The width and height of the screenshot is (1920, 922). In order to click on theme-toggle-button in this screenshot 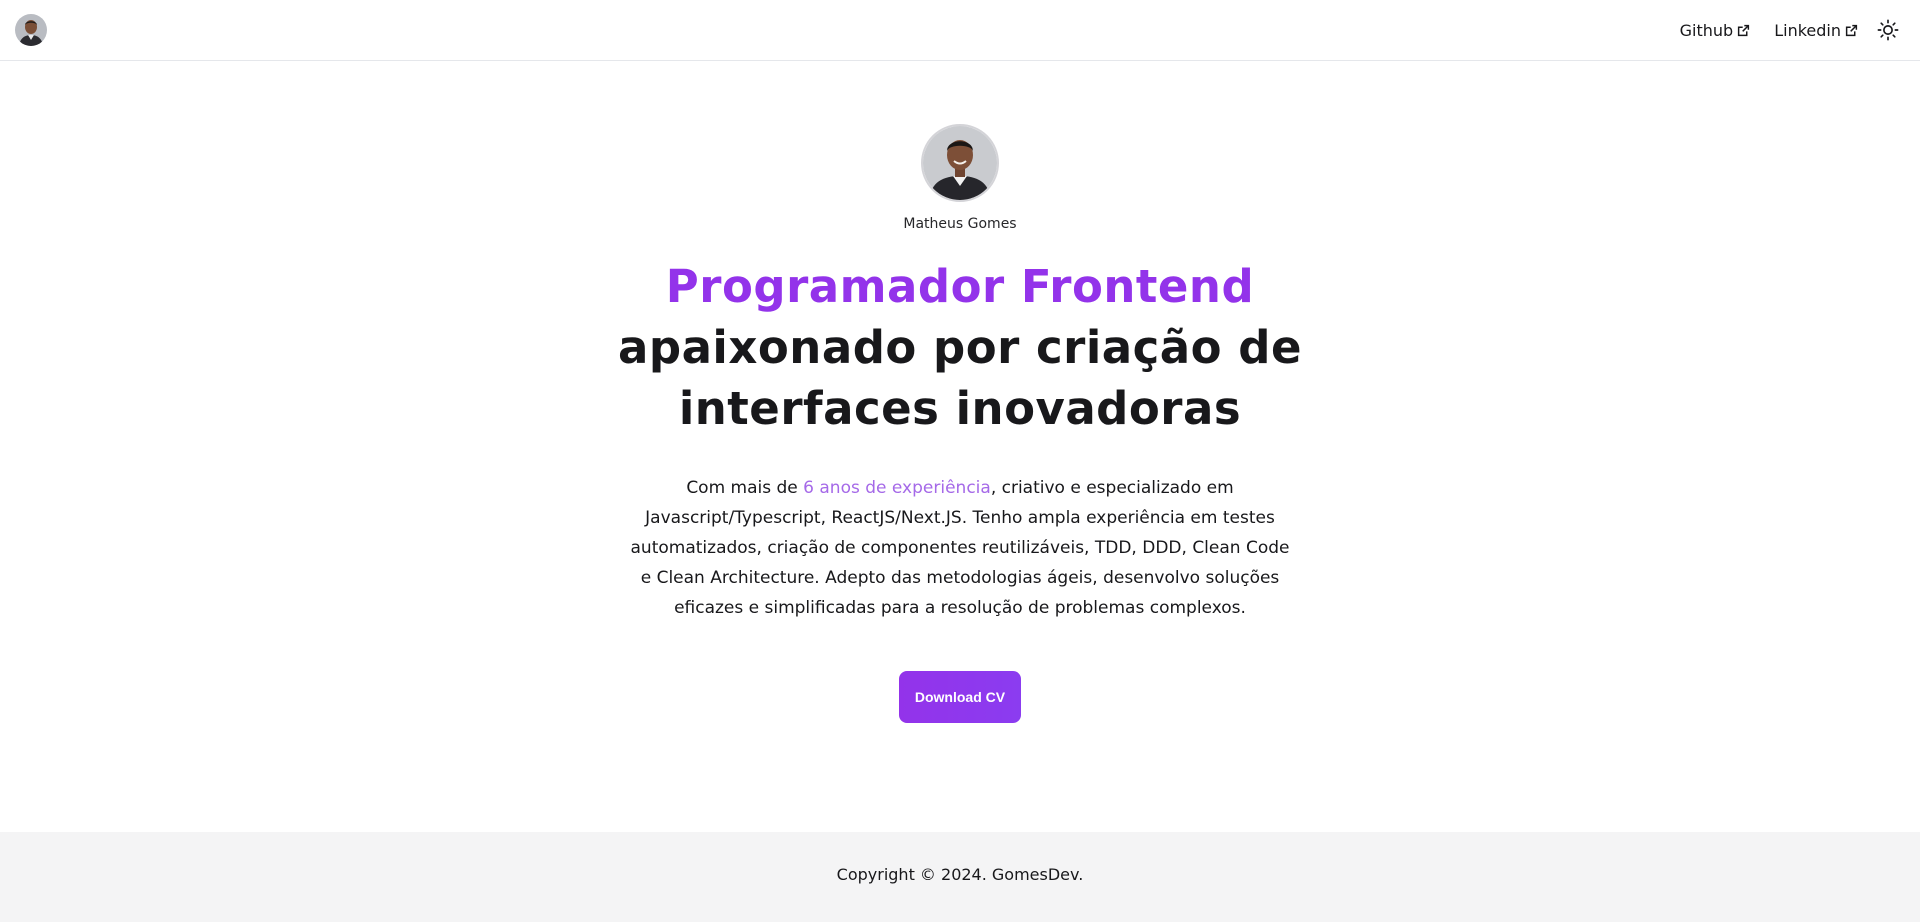, I will do `click(1888, 30)`.